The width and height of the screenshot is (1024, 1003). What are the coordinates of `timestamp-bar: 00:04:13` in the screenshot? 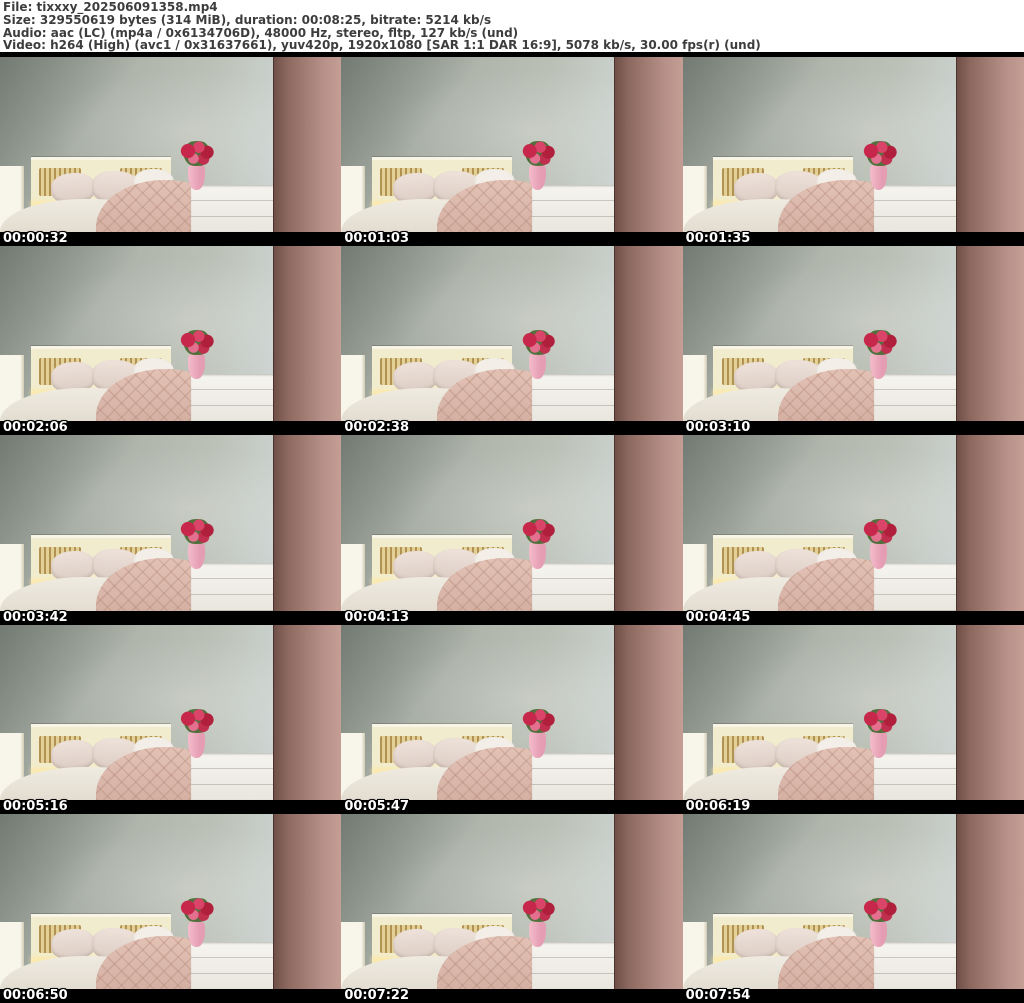 It's located at (512, 617).